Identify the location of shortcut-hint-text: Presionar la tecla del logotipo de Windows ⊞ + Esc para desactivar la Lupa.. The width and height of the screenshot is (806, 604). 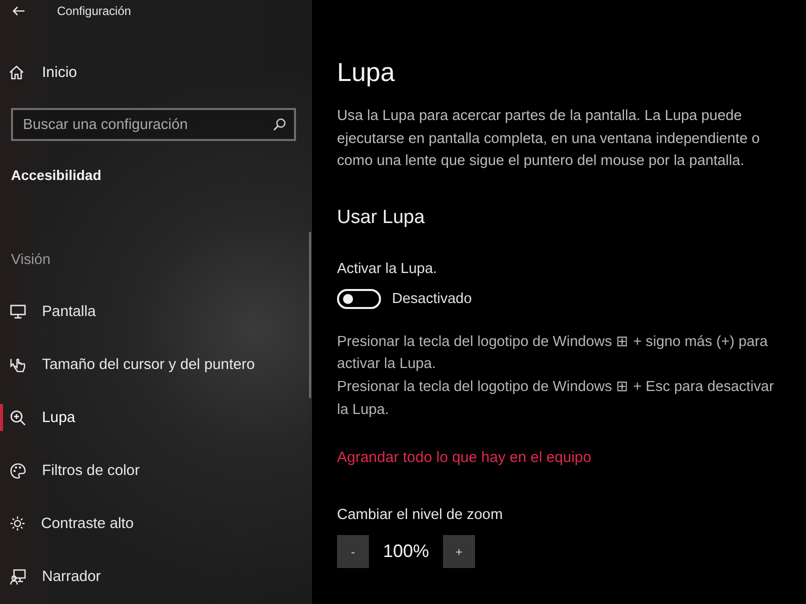
(556, 399).